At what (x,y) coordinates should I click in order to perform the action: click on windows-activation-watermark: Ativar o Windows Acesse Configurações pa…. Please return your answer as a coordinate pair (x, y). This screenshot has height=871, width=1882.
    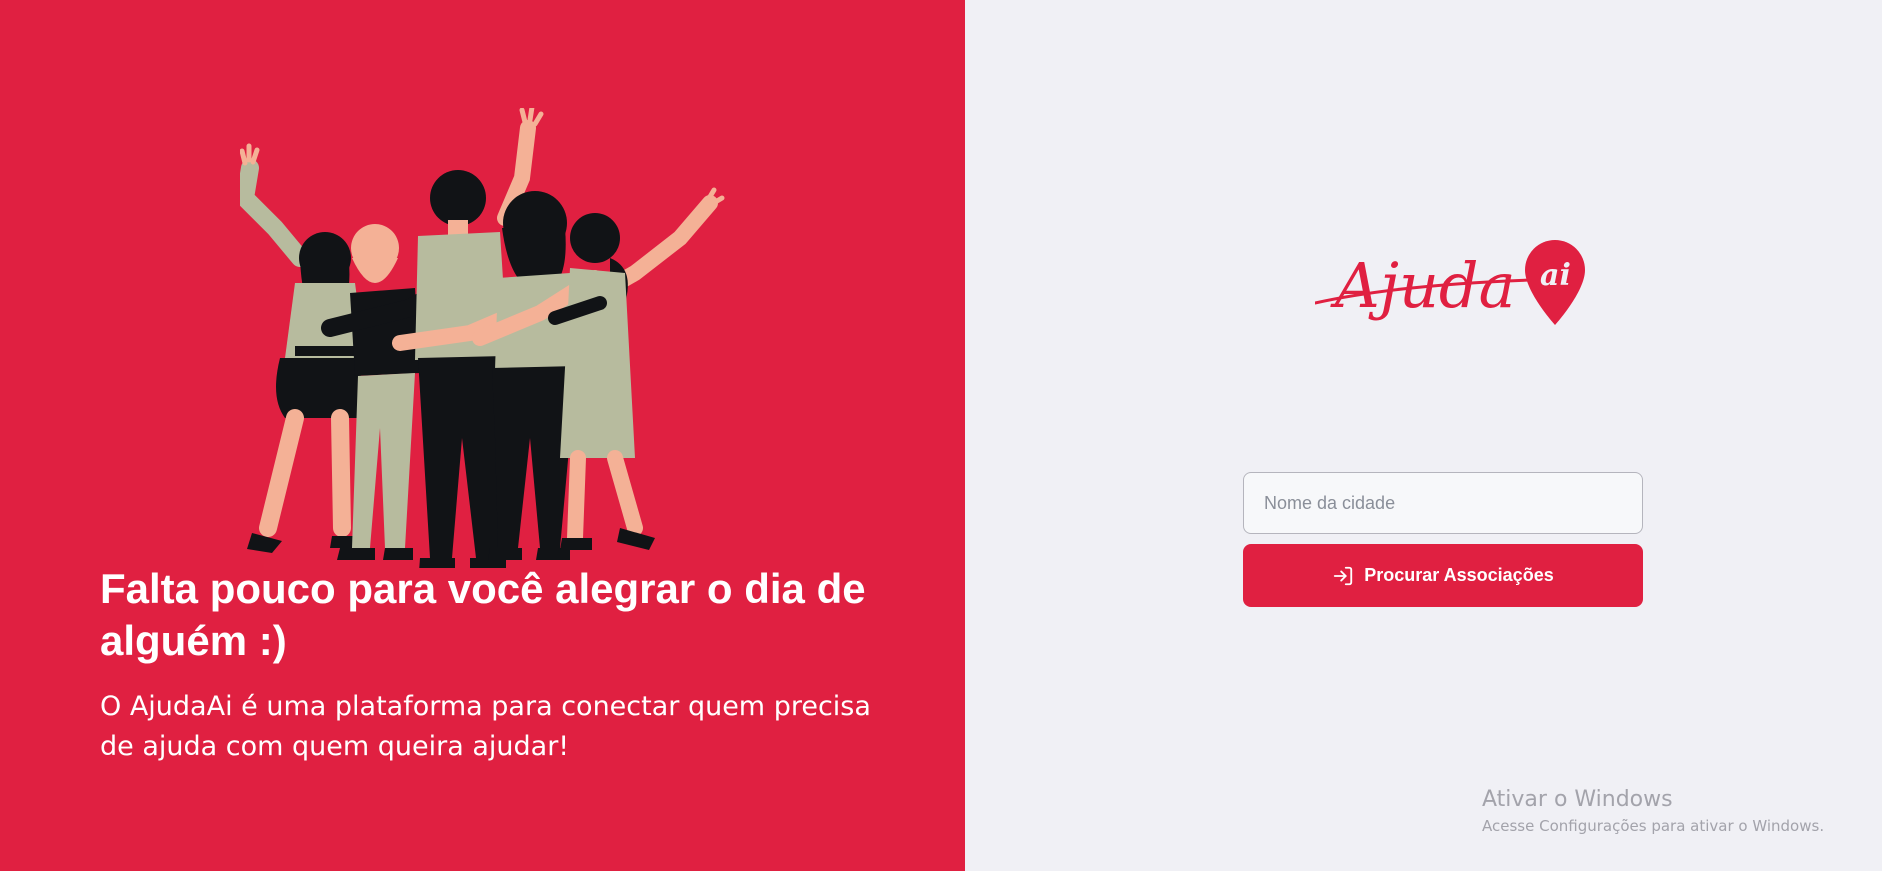
    Looking at the image, I should click on (1653, 811).